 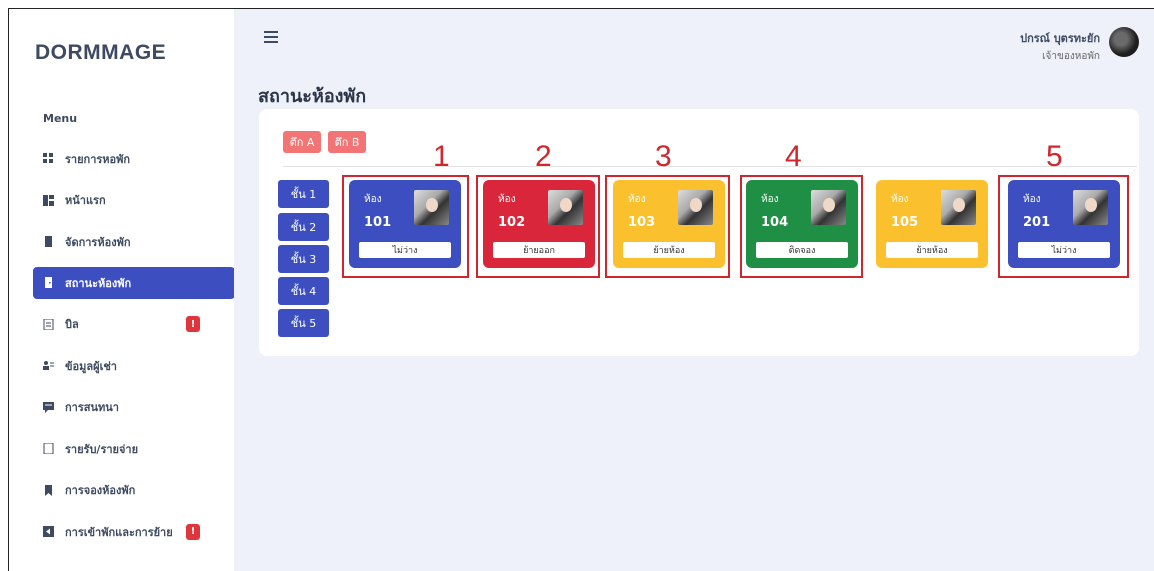 I want to click on sidebar-item-home: หน้าแรก, so click(x=121, y=201).